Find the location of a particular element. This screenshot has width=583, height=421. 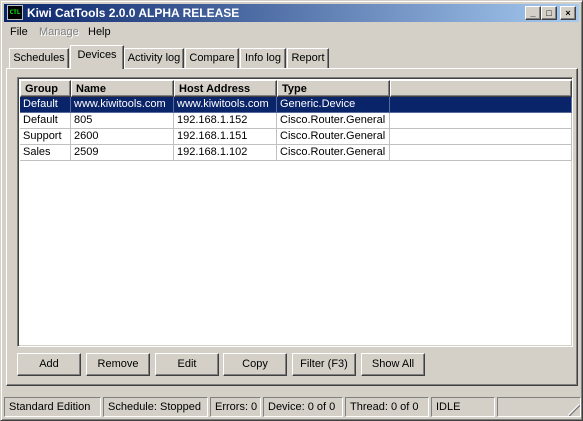

tab-info-log: Info log is located at coordinates (263, 58).